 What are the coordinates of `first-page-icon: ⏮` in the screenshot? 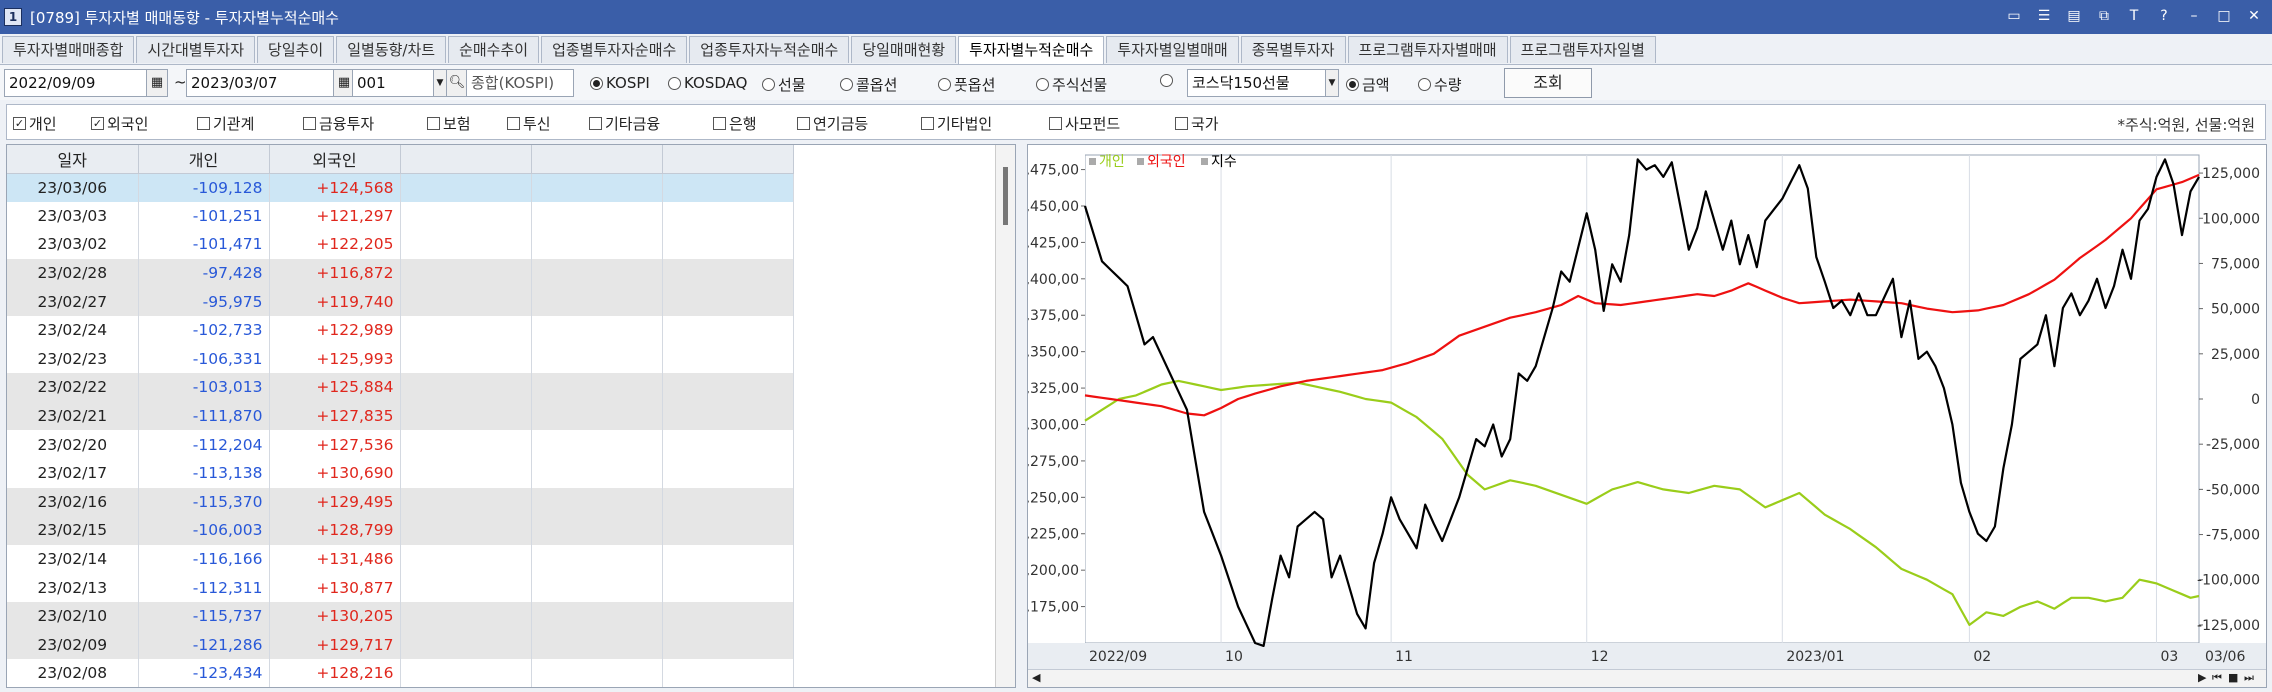 It's located at (2217, 678).